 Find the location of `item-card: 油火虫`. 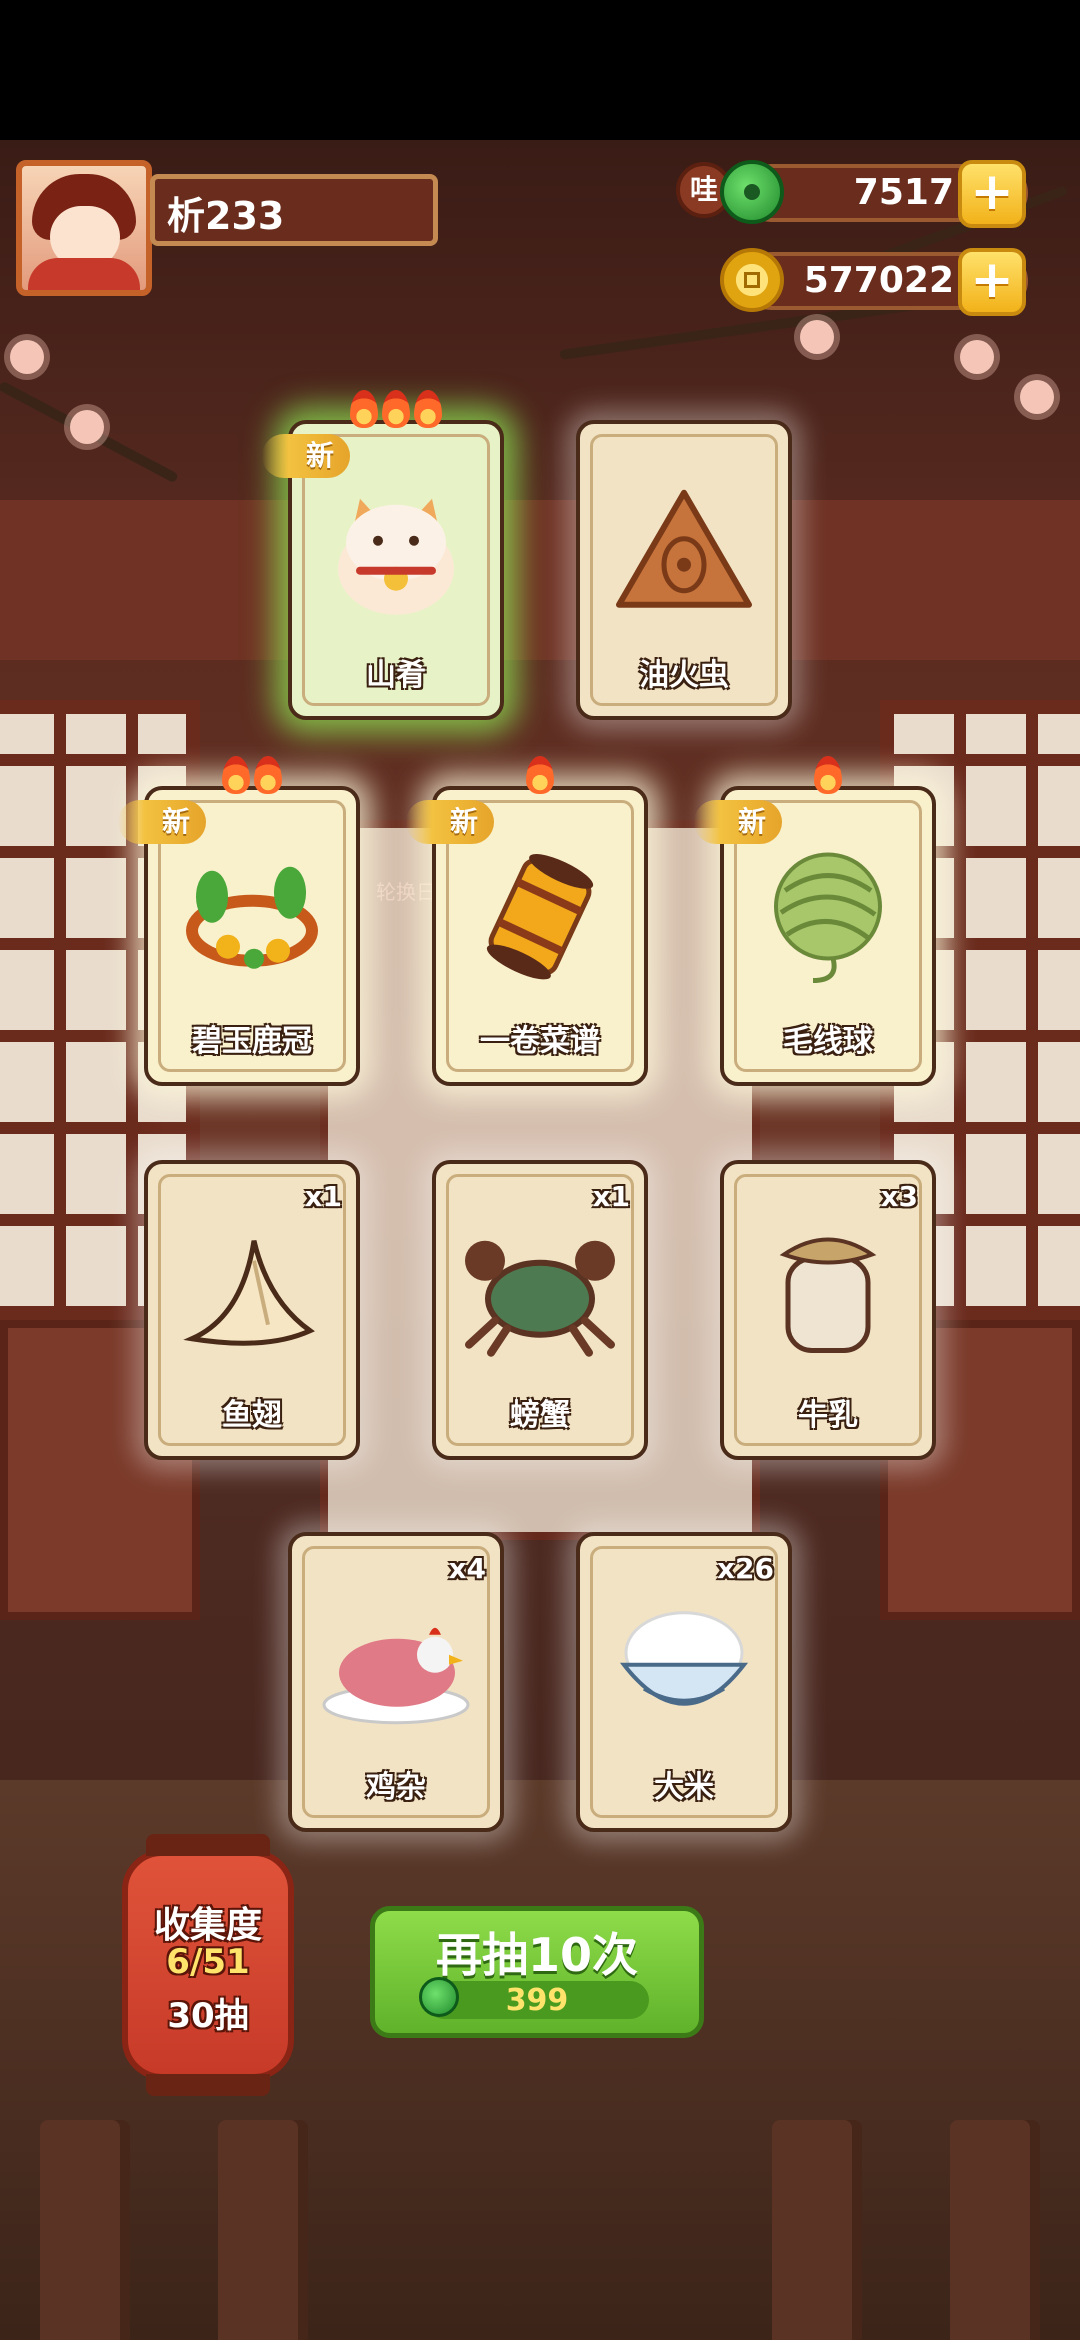

item-card: 油火虫 is located at coordinates (684, 570).